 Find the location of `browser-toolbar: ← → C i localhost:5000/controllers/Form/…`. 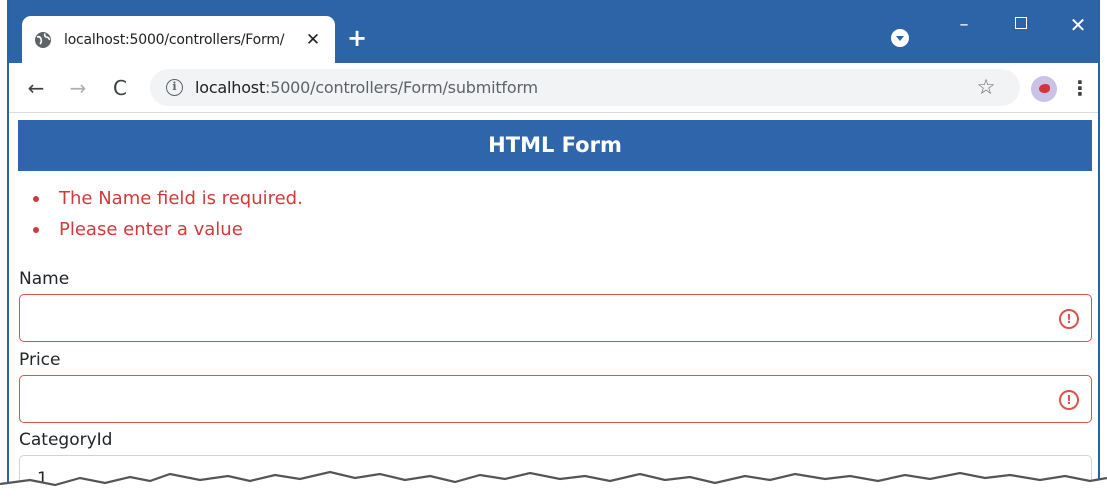

browser-toolbar: ← → C i localhost:5000/controllers/Form/… is located at coordinates (553, 88).